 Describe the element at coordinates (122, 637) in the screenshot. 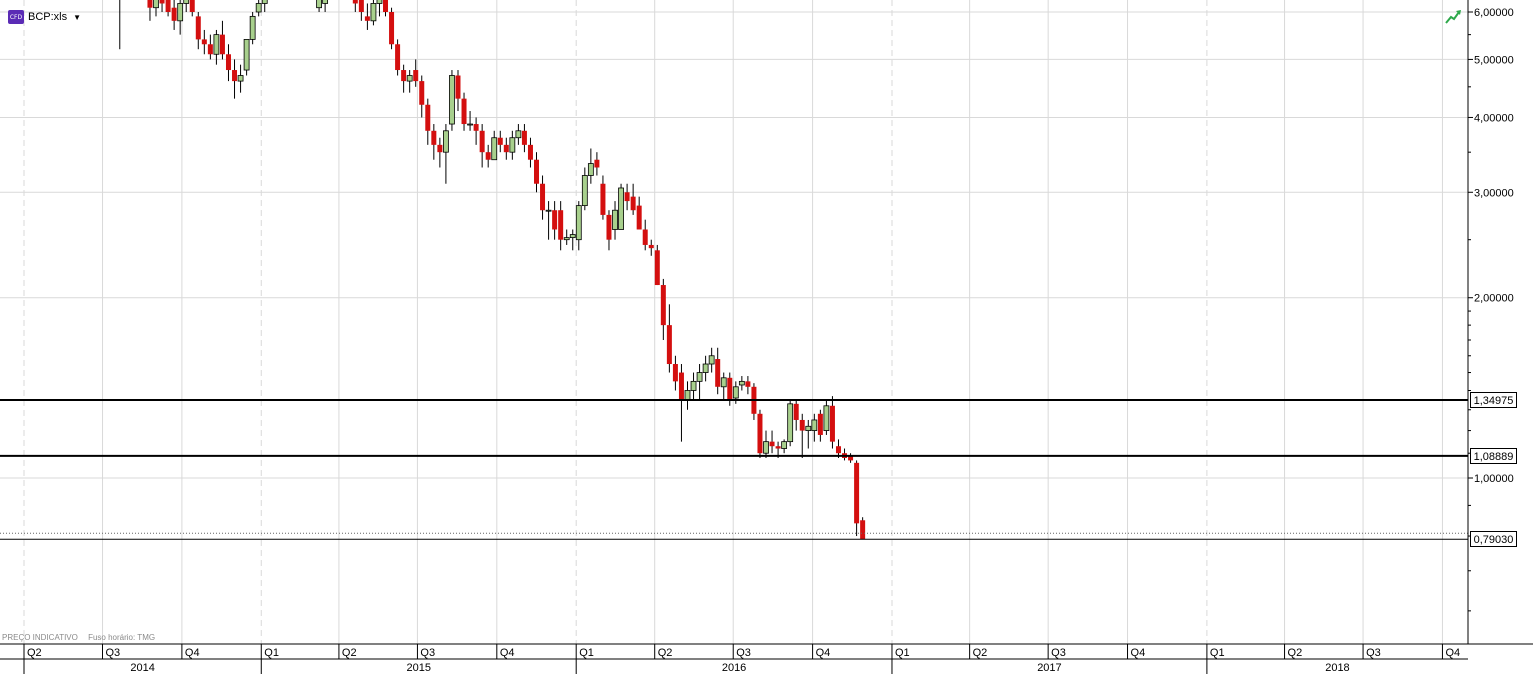

I see `timezone-note: Fuso horário: TMG` at that location.